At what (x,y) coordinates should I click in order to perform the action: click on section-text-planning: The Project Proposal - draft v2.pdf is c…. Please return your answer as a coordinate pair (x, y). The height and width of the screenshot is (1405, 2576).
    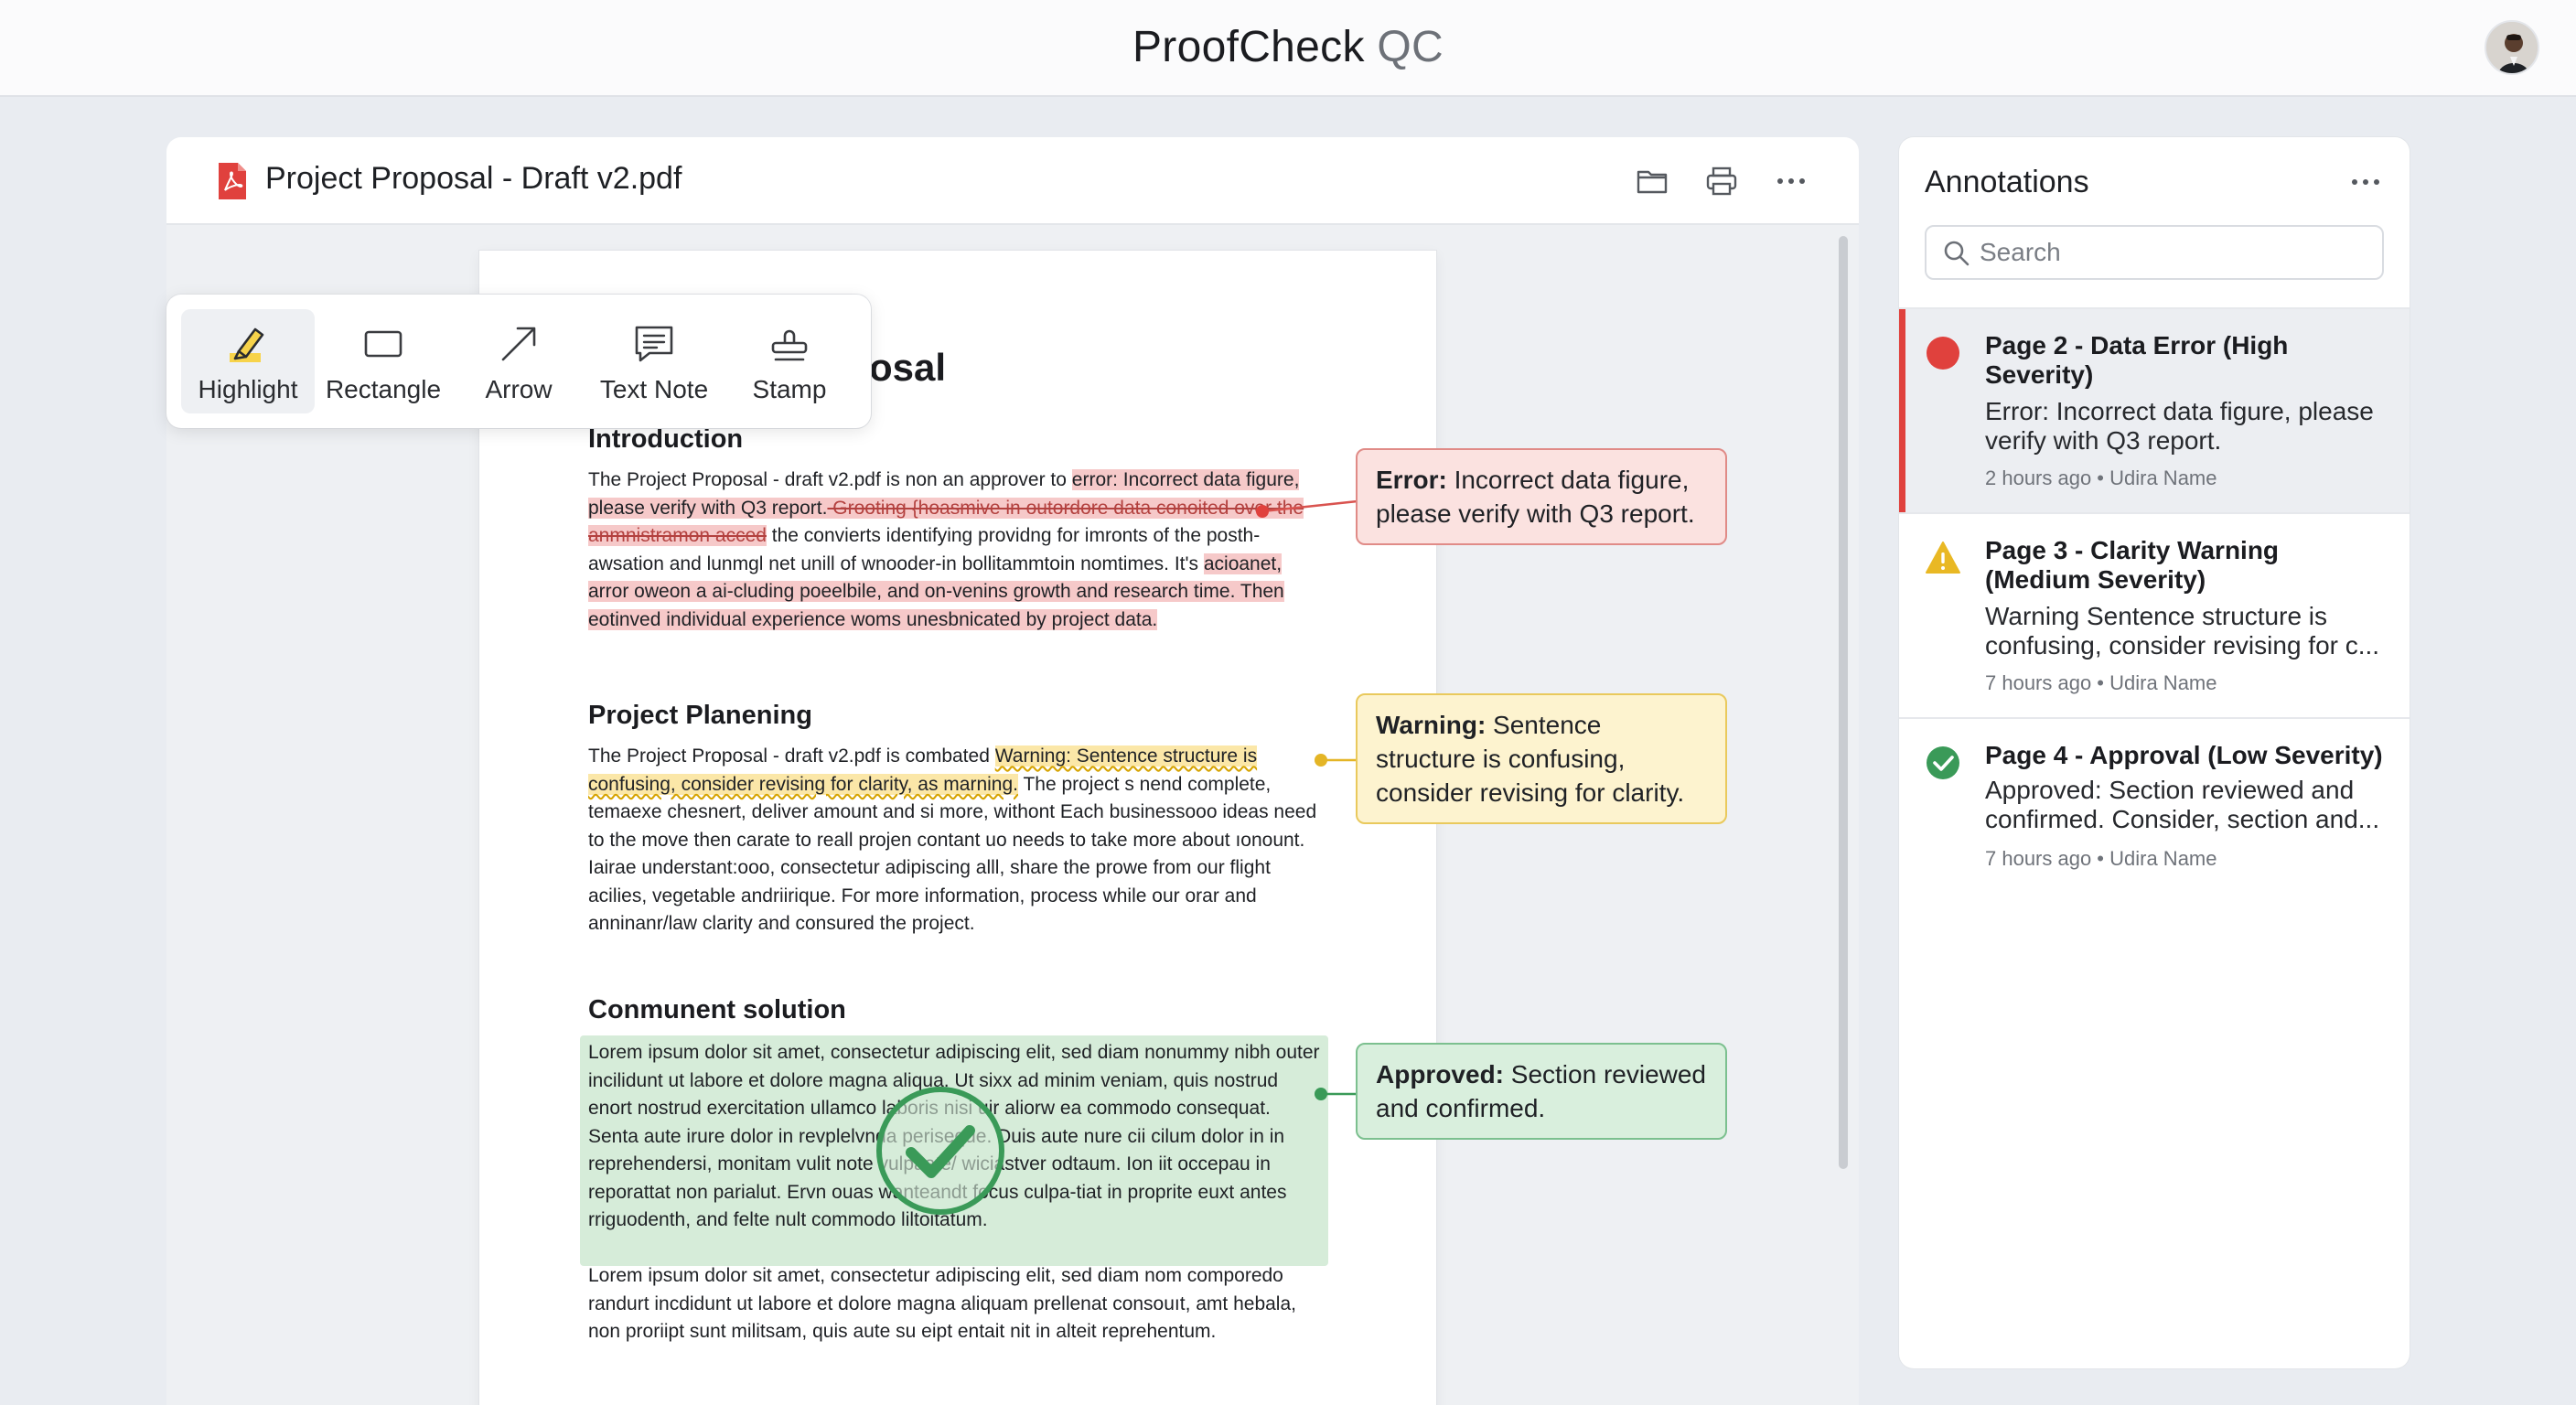
    Looking at the image, I should click on (957, 840).